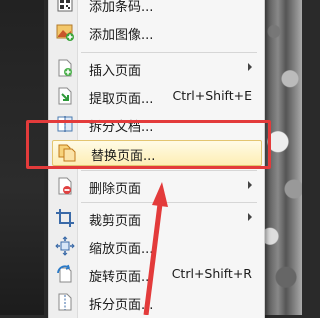 The height and width of the screenshot is (318, 320). Describe the element at coordinates (153, 259) in the screenshot. I see `annotation-arrow-shaft` at that location.